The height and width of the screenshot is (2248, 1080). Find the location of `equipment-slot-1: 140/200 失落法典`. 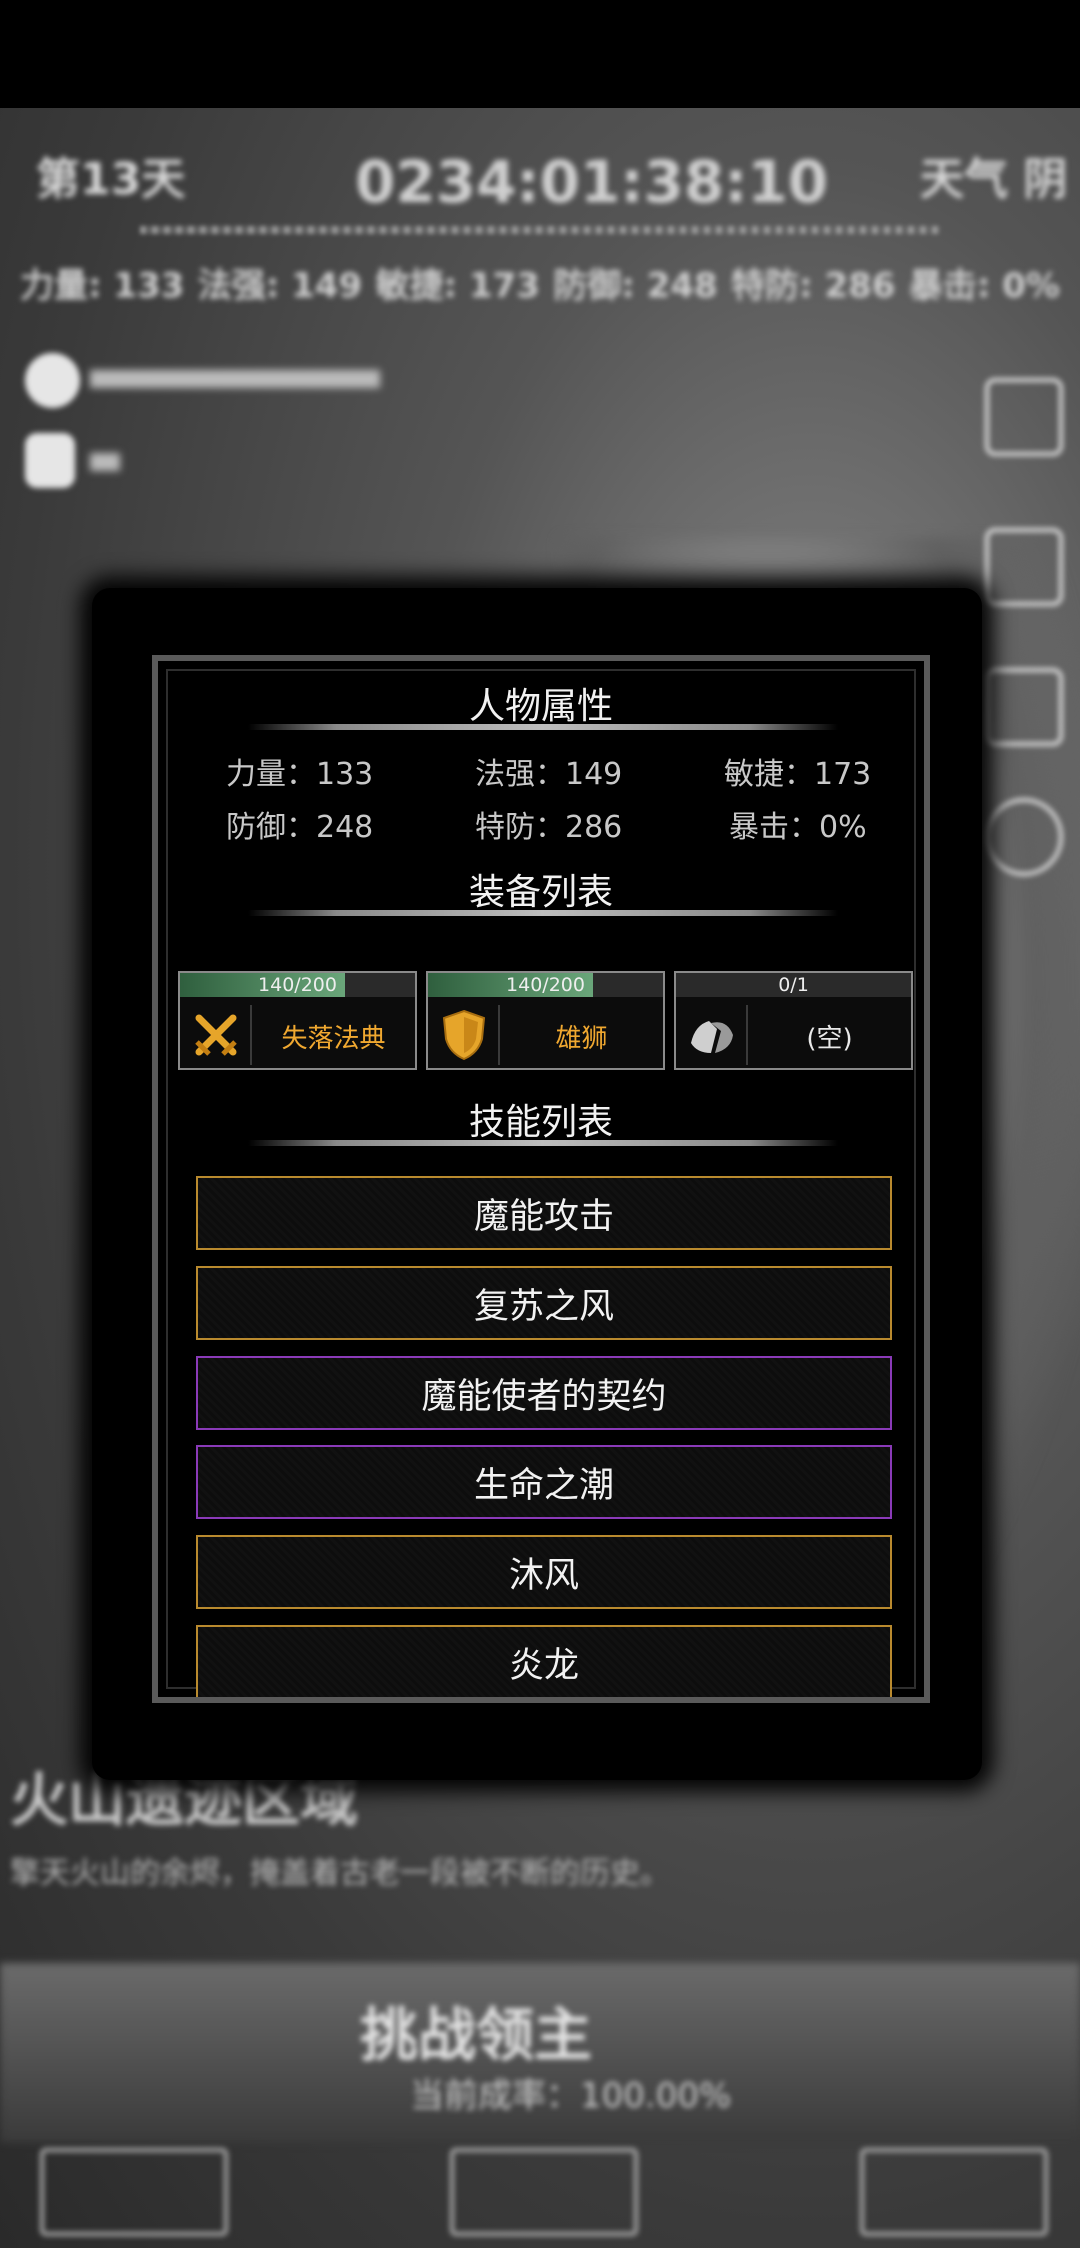

equipment-slot-1: 140/200 失落法典 is located at coordinates (297, 1020).